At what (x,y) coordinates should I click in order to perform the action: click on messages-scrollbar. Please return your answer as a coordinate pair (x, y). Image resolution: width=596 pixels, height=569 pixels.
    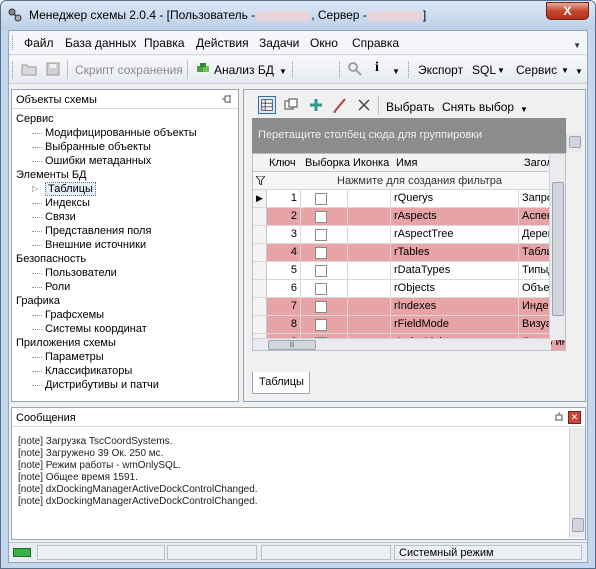
    Looking at the image, I should click on (577, 483).